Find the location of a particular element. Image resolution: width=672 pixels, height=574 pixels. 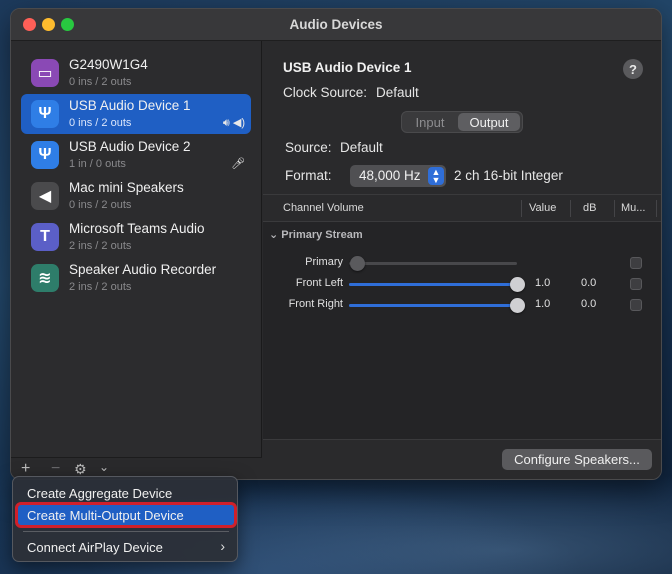

monitor-icon: ▭ is located at coordinates (45, 73).